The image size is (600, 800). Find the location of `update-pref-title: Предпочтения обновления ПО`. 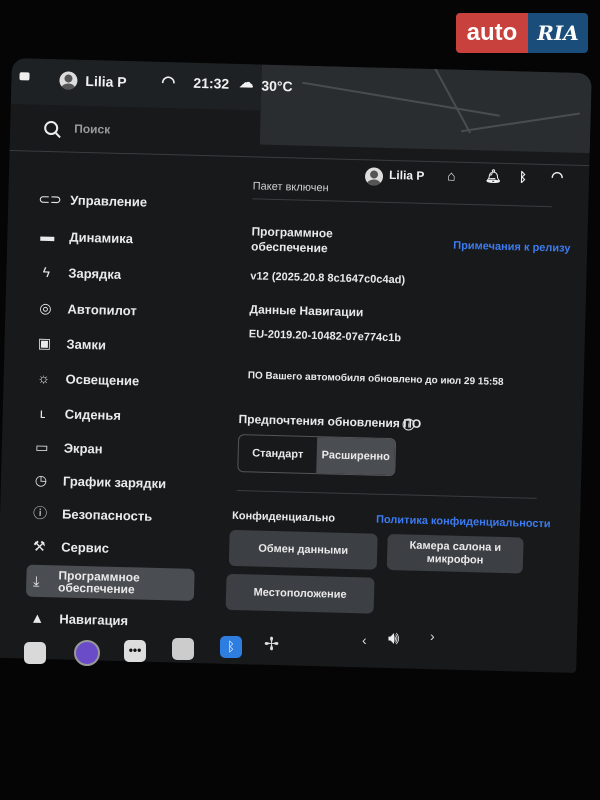

update-pref-title: Предпочтения обновления ПО is located at coordinates (330, 421).